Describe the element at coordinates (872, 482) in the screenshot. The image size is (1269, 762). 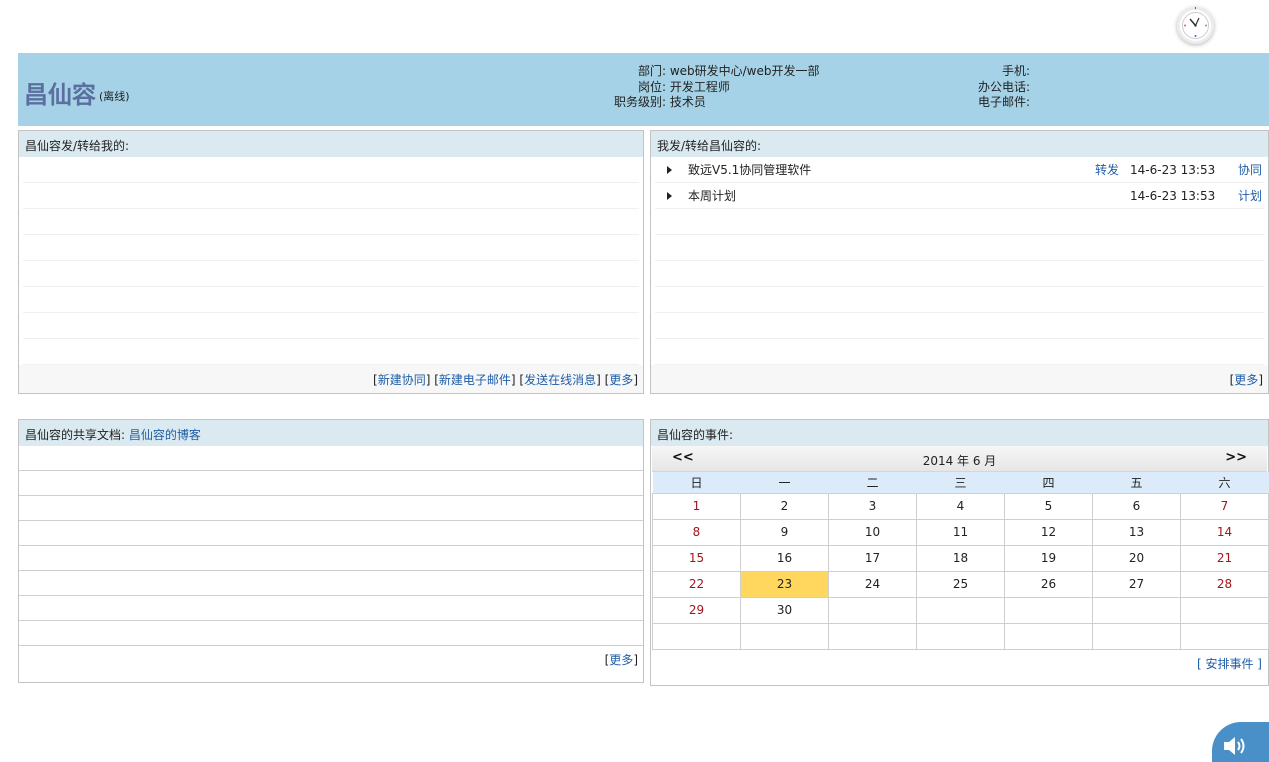
I see `weekday-header: 二` at that location.